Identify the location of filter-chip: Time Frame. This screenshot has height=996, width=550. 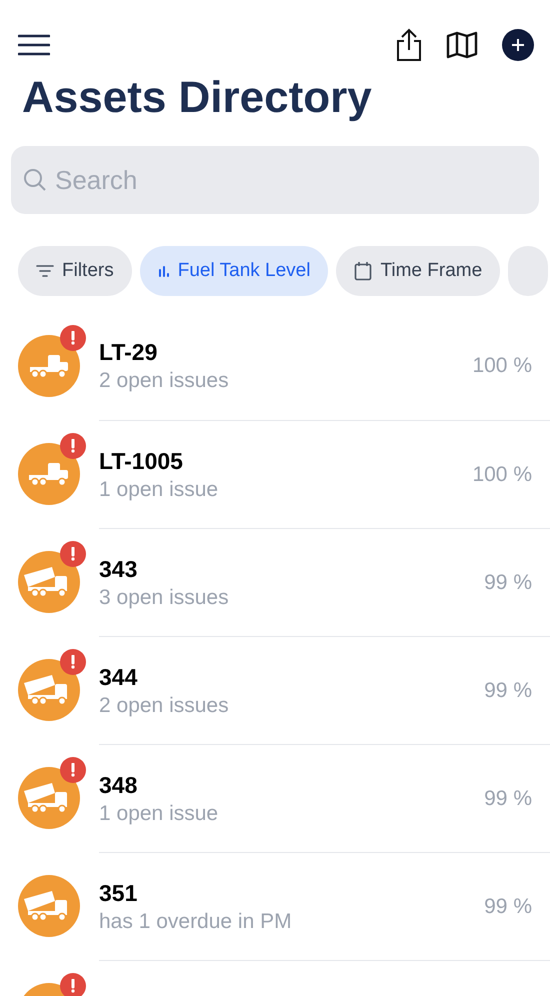
(418, 271).